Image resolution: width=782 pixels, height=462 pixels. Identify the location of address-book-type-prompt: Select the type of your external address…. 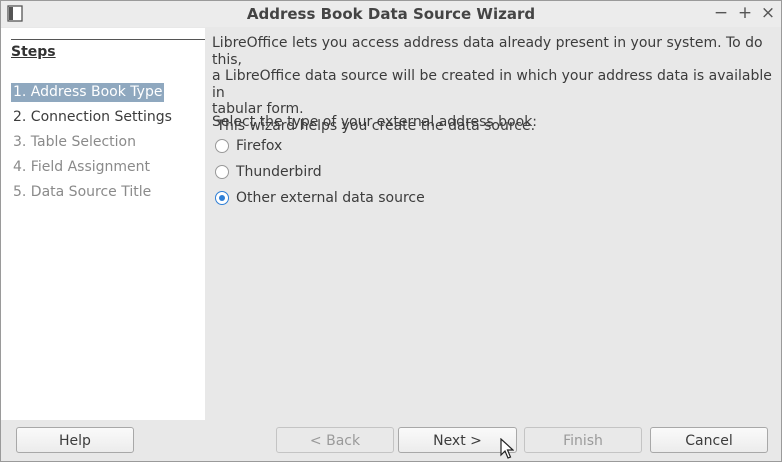
(375, 122).